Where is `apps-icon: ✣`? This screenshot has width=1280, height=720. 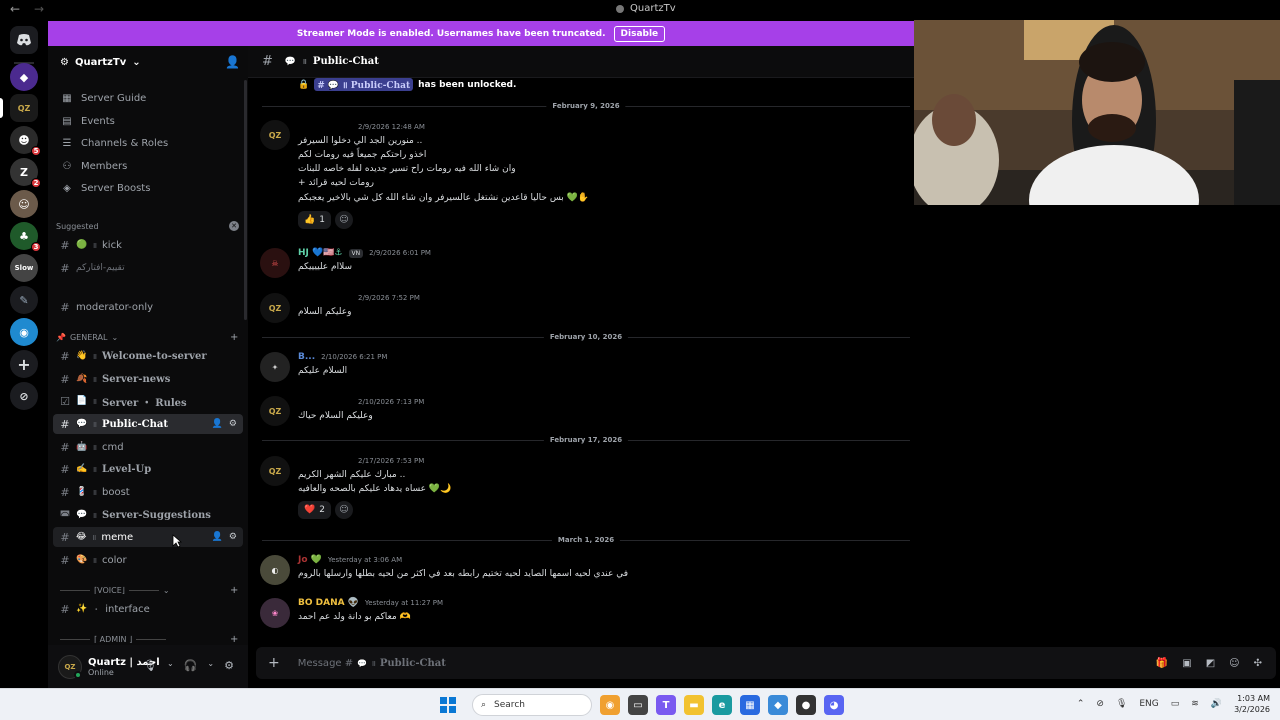 apps-icon: ✣ is located at coordinates (1258, 663).